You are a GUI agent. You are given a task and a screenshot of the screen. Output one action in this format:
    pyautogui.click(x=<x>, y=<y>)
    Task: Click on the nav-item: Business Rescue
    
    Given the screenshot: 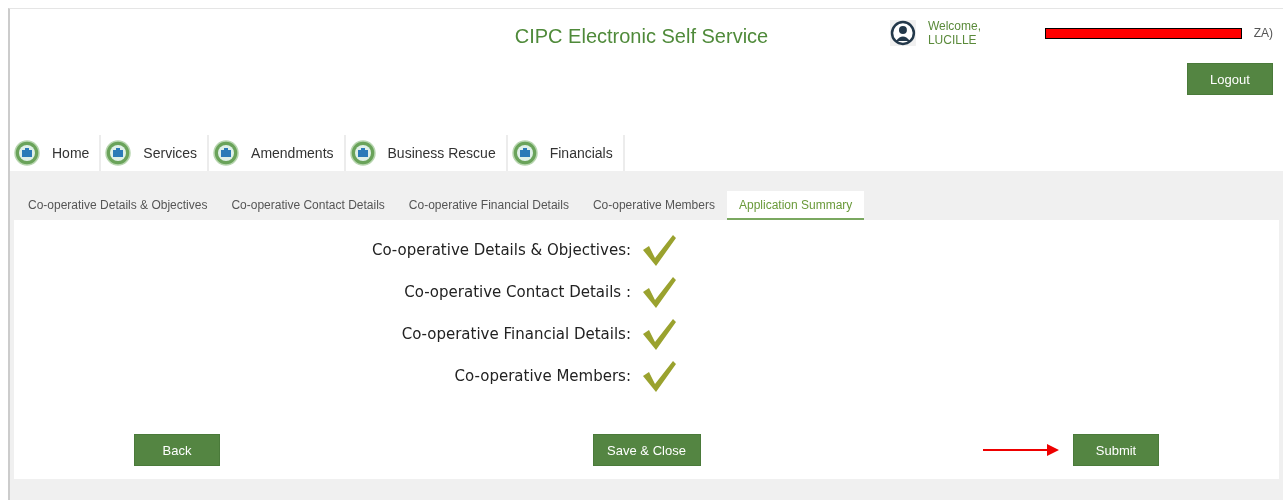 What is the action you would take?
    pyautogui.click(x=426, y=153)
    